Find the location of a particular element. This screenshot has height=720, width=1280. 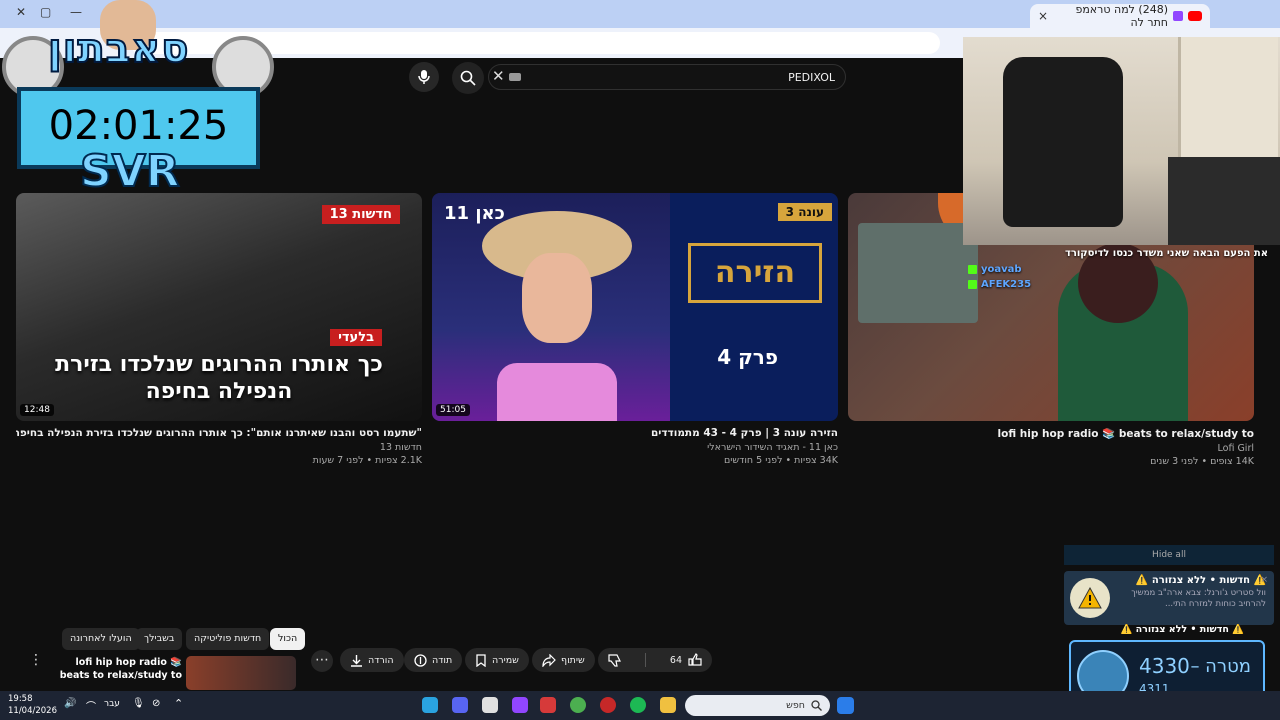

webcam-door is located at coordinates (1228, 99).